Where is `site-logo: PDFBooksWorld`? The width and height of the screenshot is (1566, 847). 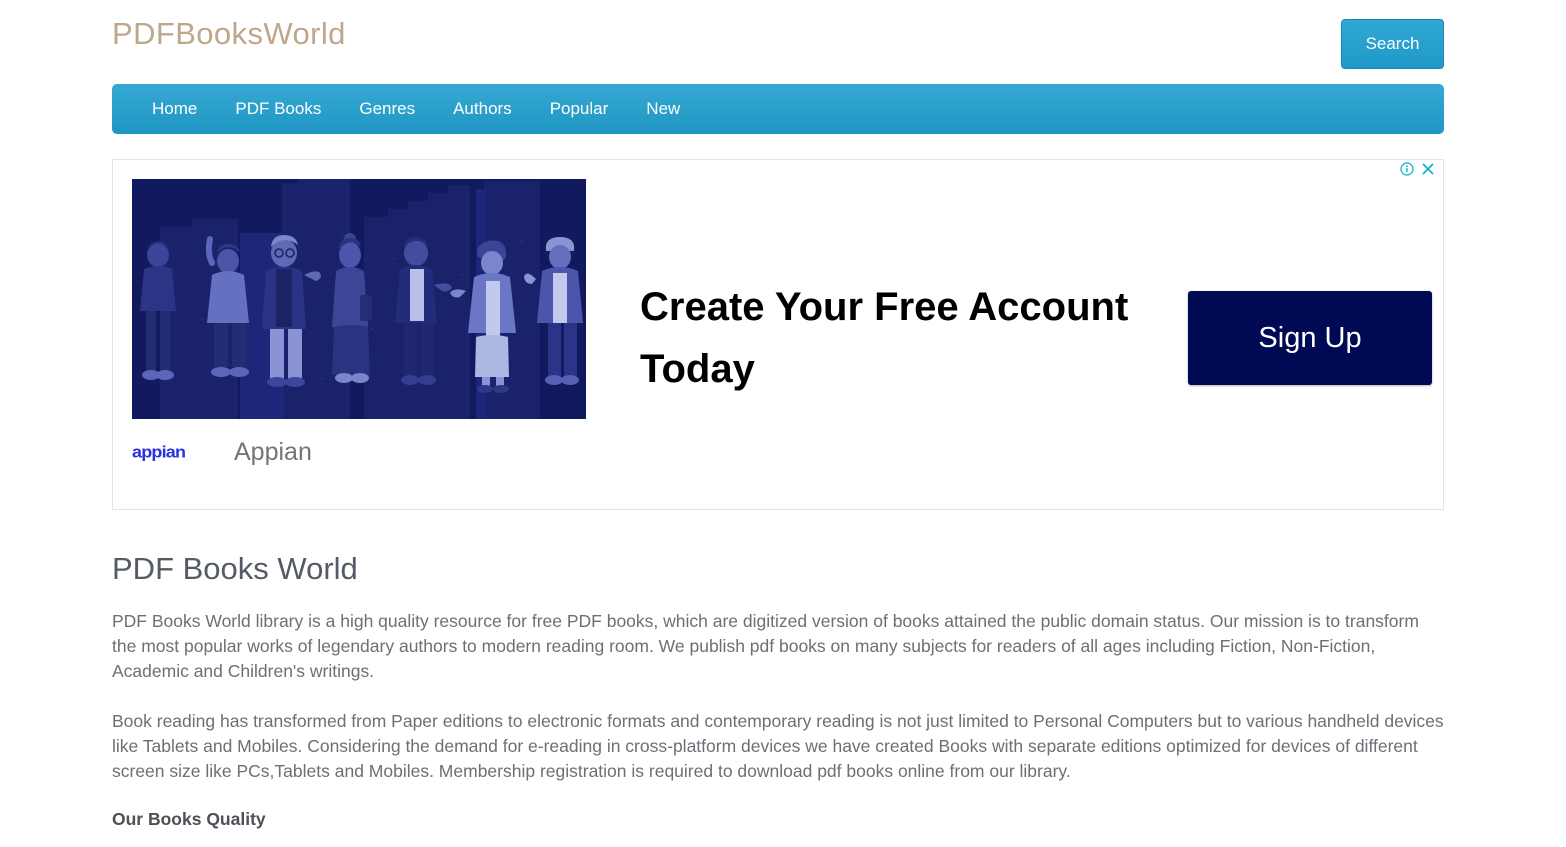
site-logo: PDFBooksWorld is located at coordinates (229, 34).